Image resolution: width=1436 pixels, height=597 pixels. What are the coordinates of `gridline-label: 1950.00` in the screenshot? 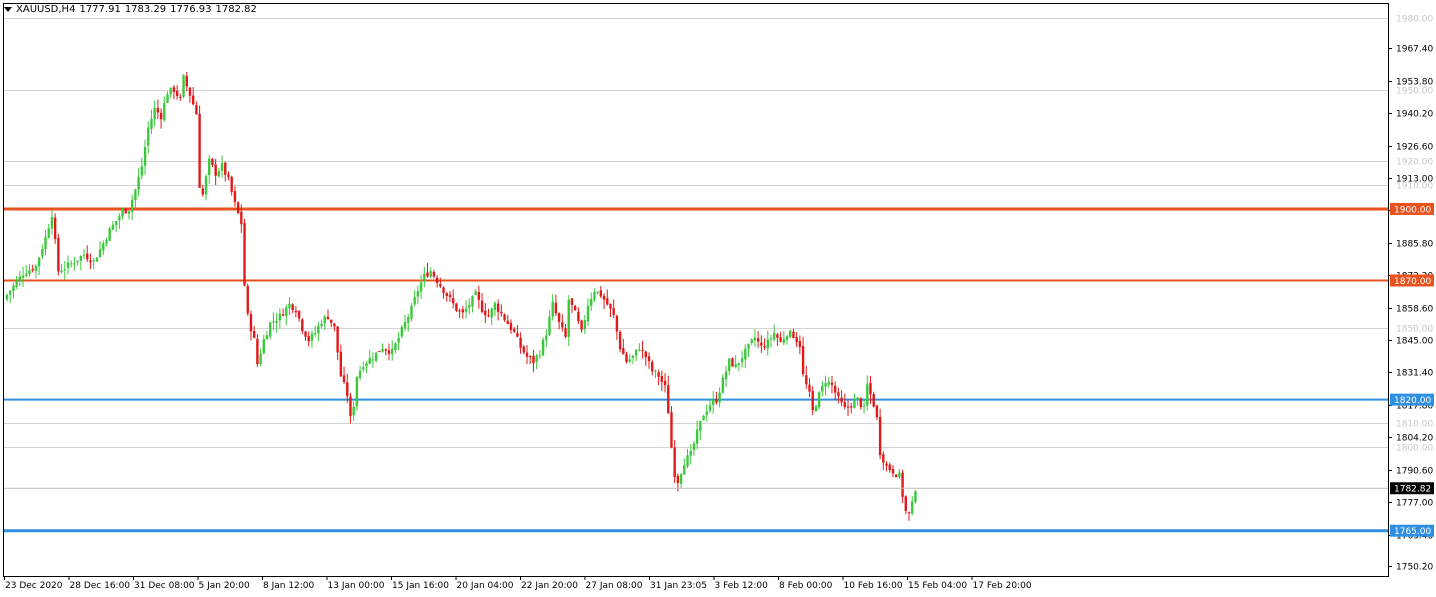 It's located at (1414, 92).